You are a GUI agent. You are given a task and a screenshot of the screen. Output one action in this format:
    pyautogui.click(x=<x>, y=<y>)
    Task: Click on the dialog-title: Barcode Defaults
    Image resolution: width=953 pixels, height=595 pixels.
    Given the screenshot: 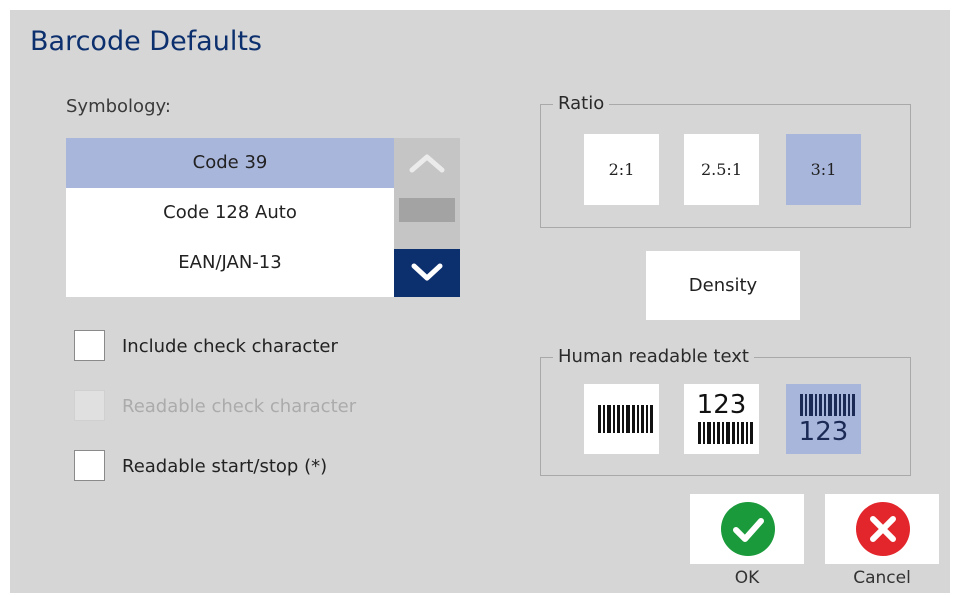 What is the action you would take?
    pyautogui.click(x=146, y=41)
    